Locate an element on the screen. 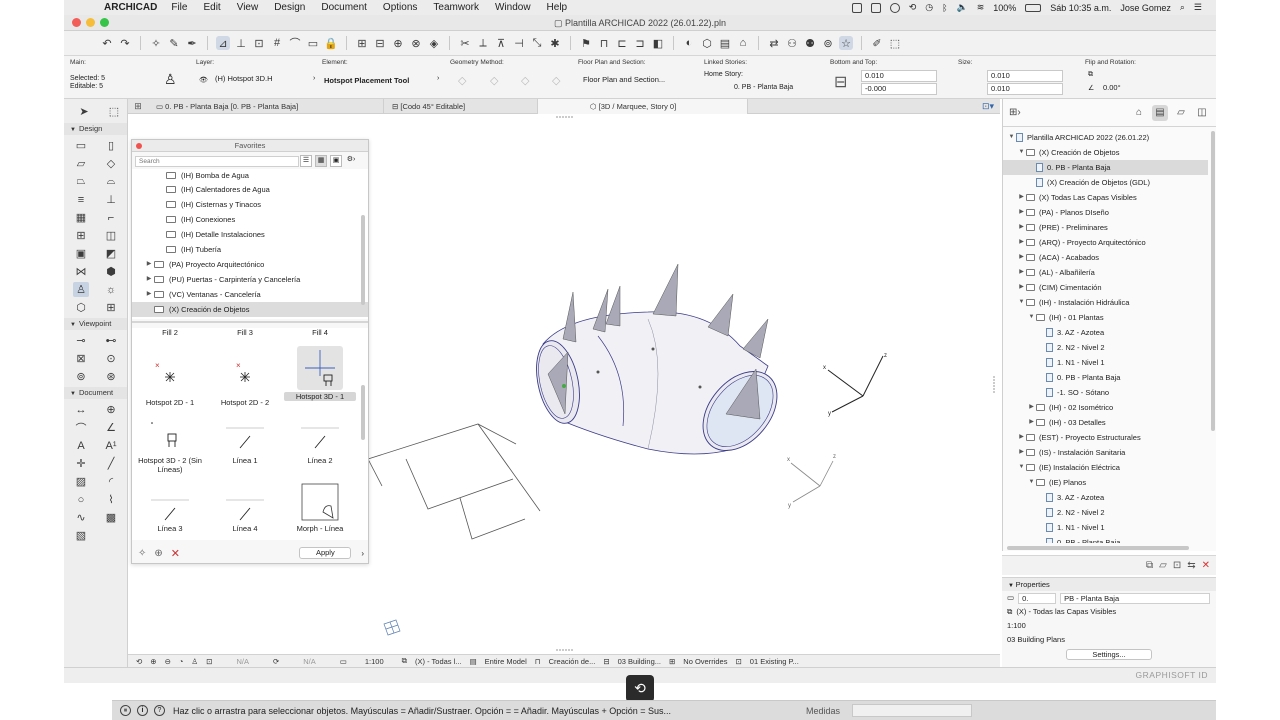  intersect-icon: ⊼ is located at coordinates (501, 43).